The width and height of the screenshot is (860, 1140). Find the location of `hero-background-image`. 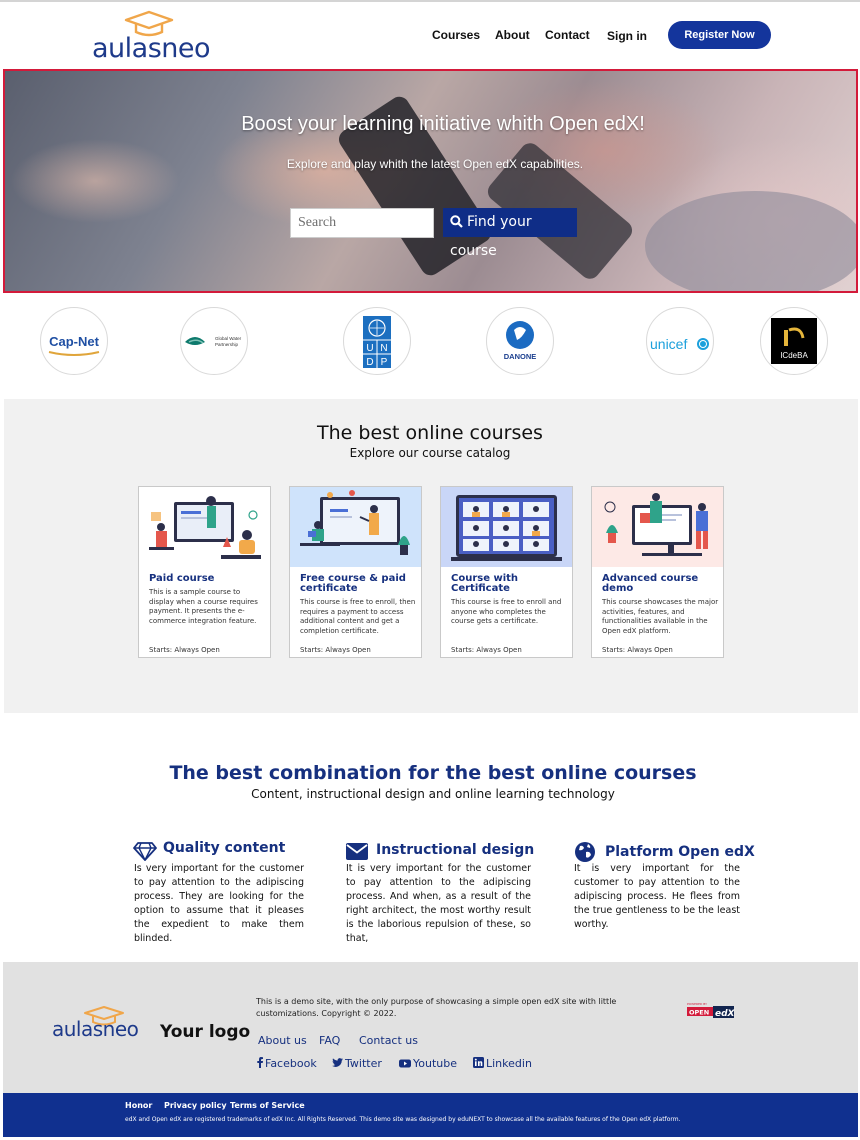

hero-background-image is located at coordinates (750, 241).